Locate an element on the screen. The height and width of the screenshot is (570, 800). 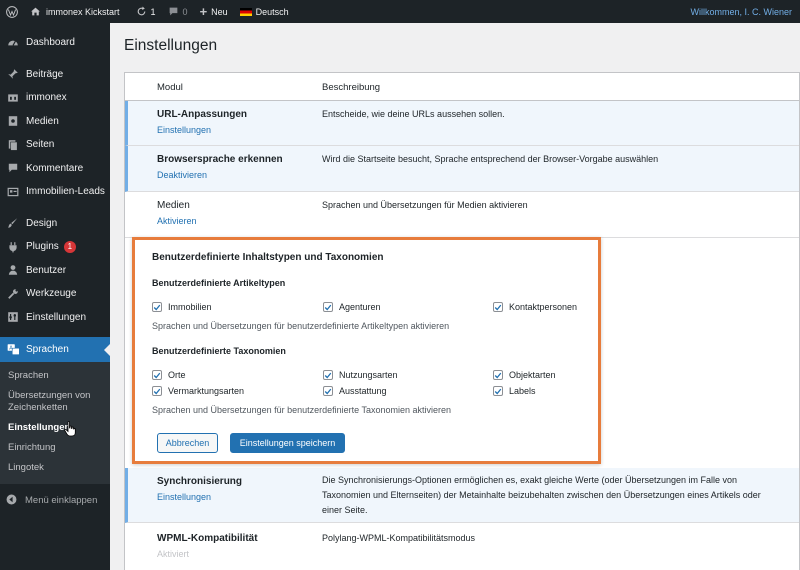
updates-link: 1 is located at coordinates (146, 11).